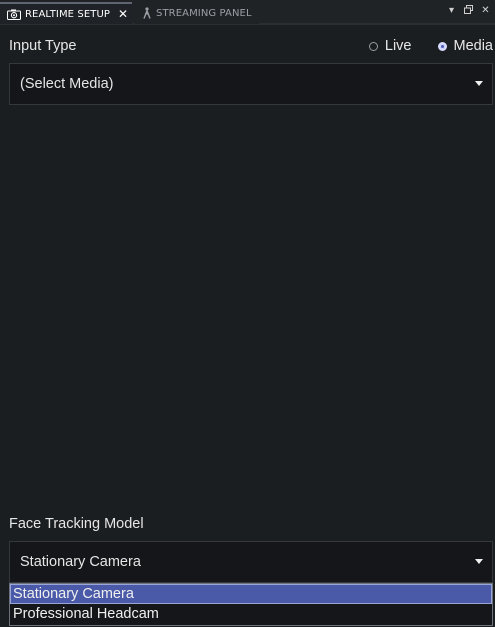 This screenshot has width=495, height=627. Describe the element at coordinates (251, 594) in the screenshot. I see `dropdown-option-stationary-camera: Stationary Camera` at that location.